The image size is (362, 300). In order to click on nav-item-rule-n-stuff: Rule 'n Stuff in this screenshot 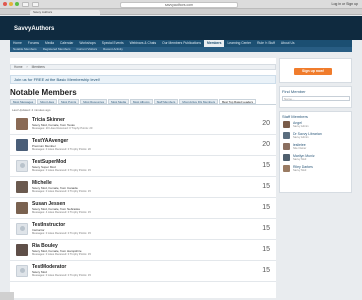, I will do `click(266, 43)`.